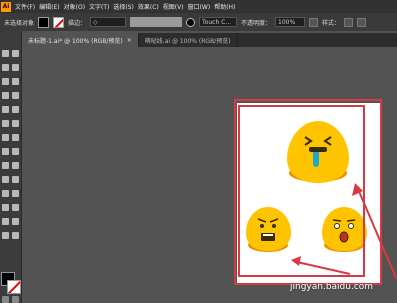 The width and height of the screenshot is (397, 303). Describe the element at coordinates (99, 6) in the screenshot. I see `menu-type: 文字(T)` at that location.